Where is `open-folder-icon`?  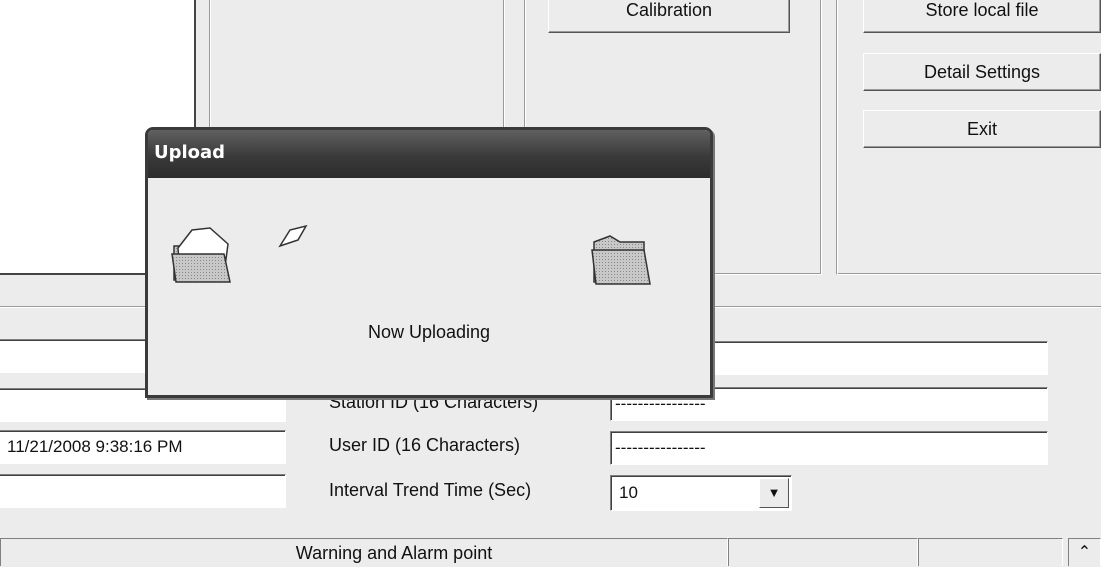 open-folder-icon is located at coordinates (201, 255).